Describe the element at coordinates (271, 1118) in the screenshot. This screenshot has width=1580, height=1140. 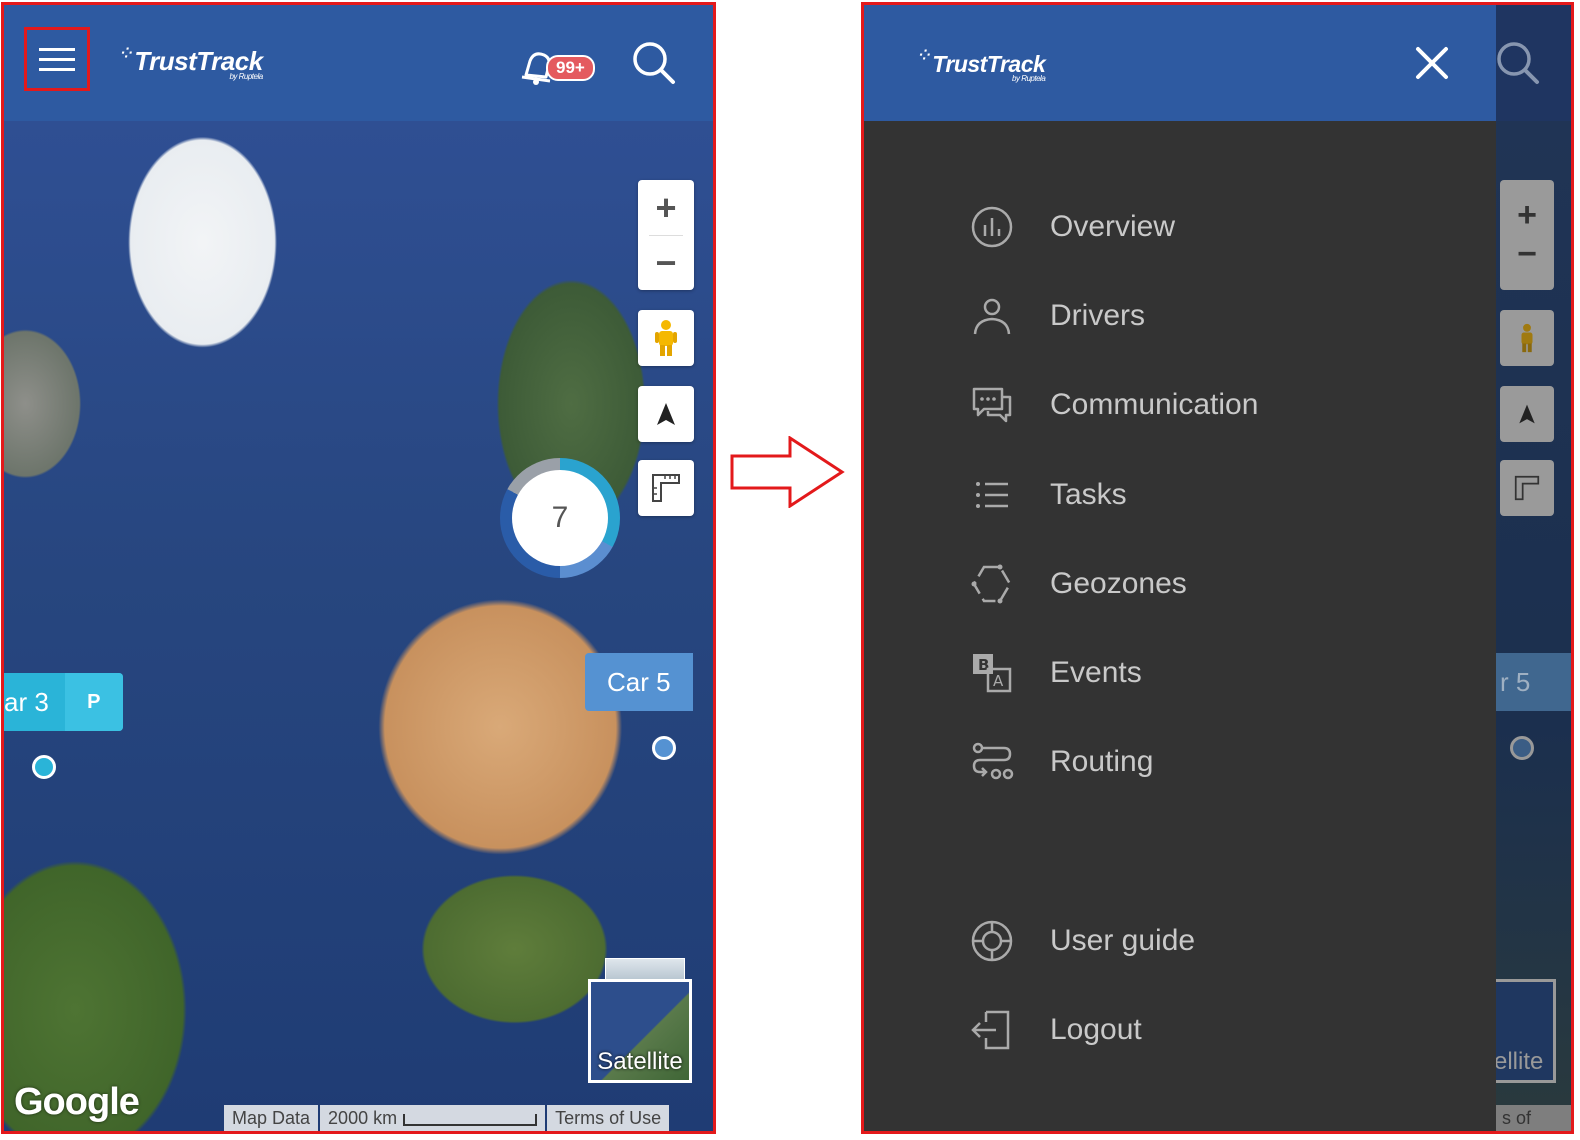
I see `map-data-link: Map Data` at that location.